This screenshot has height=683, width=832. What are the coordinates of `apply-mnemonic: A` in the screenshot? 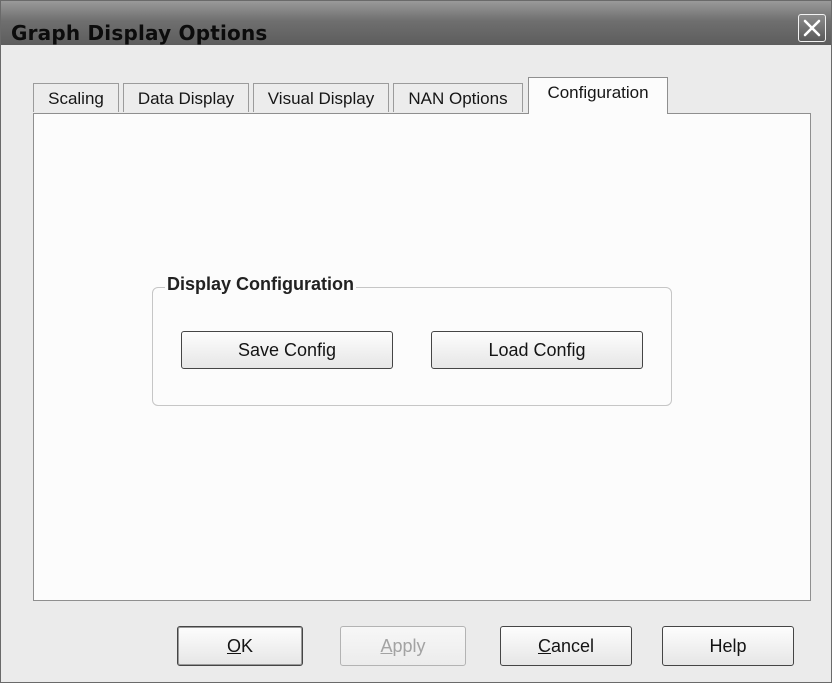 It's located at (386, 646).